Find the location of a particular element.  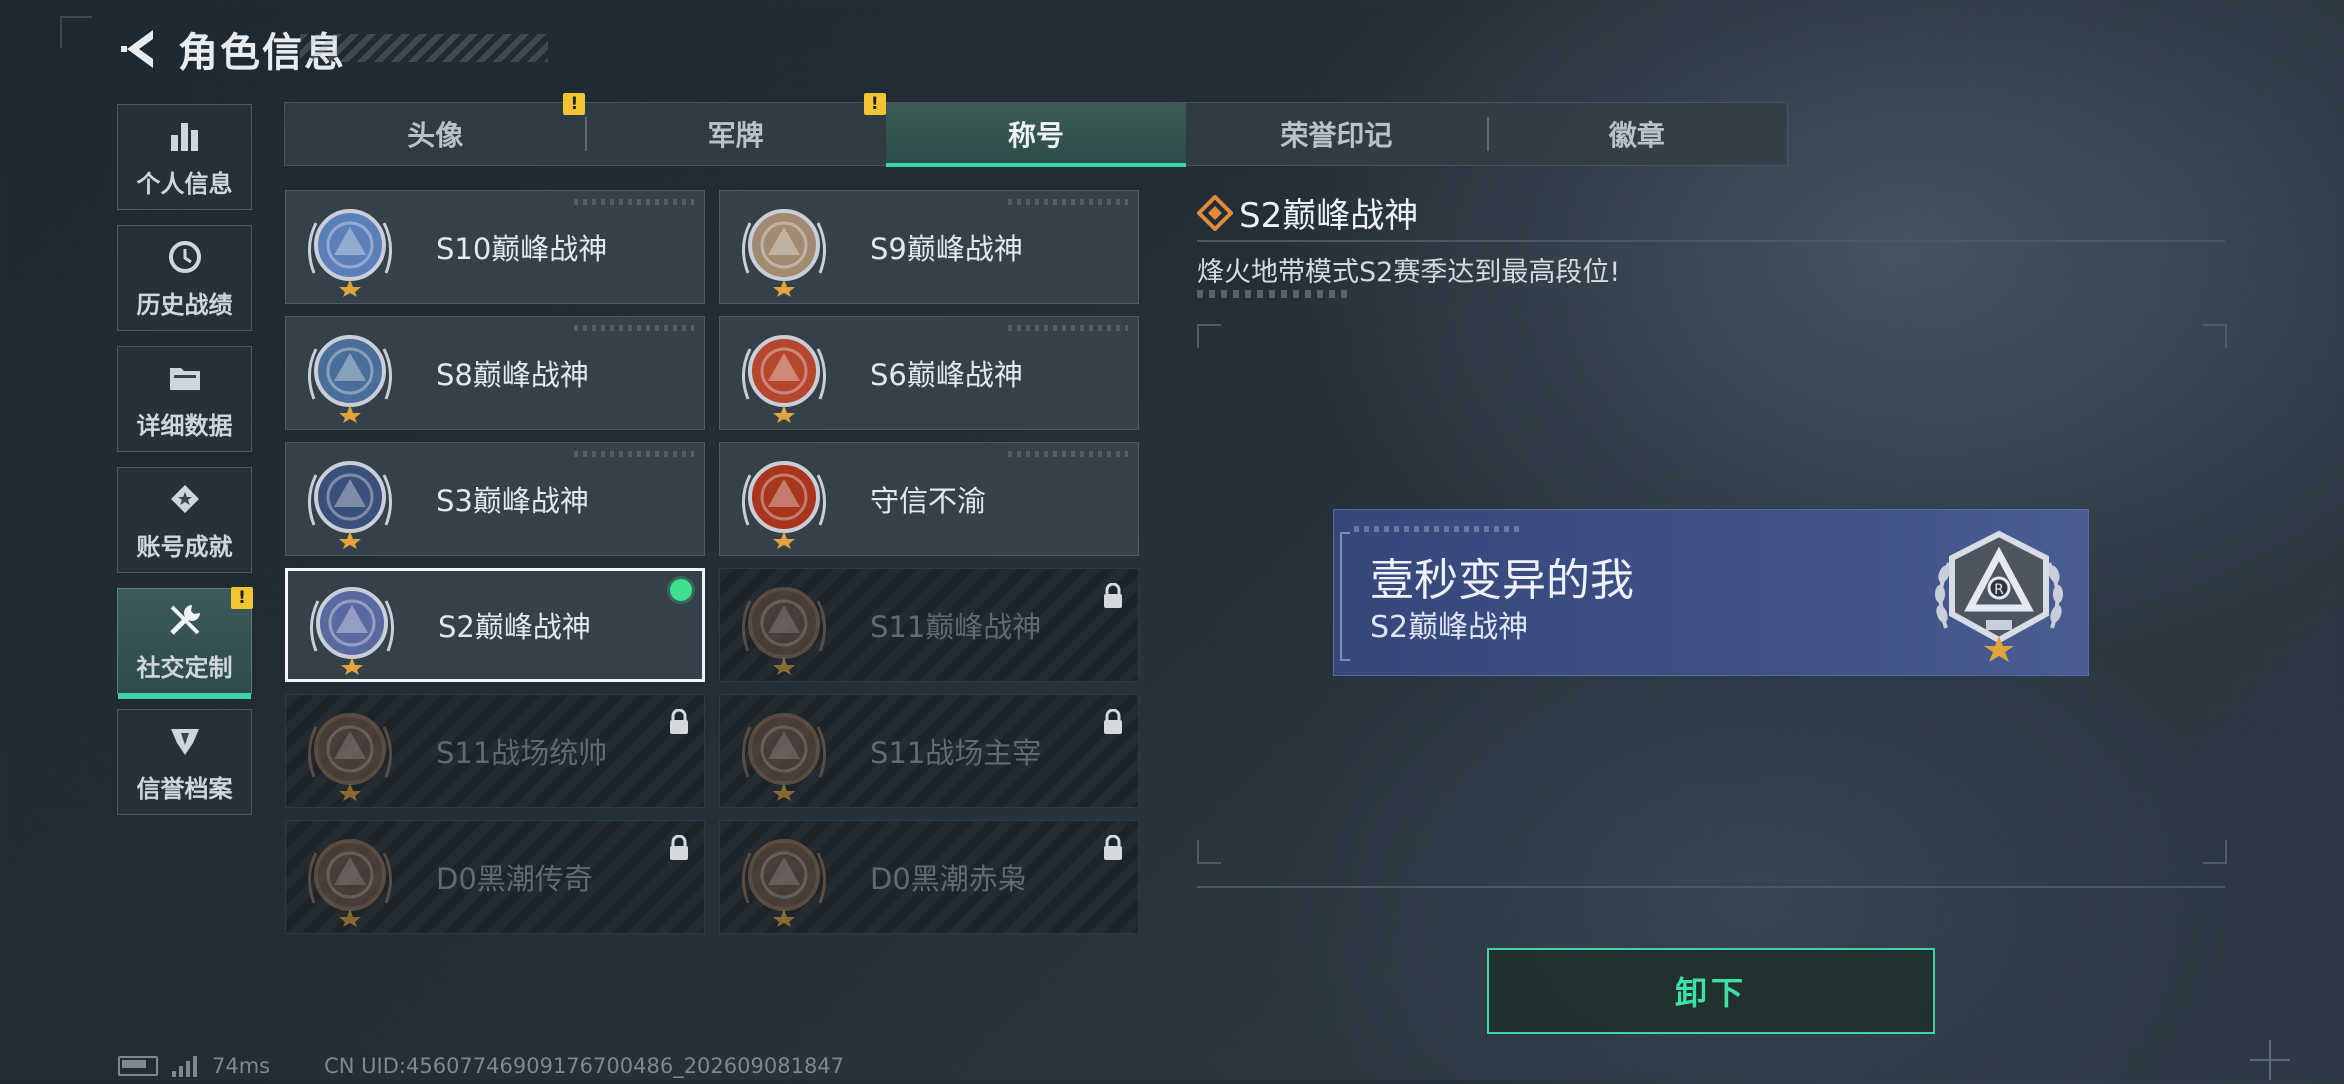

s11-emblem-icon is located at coordinates (784, 625).